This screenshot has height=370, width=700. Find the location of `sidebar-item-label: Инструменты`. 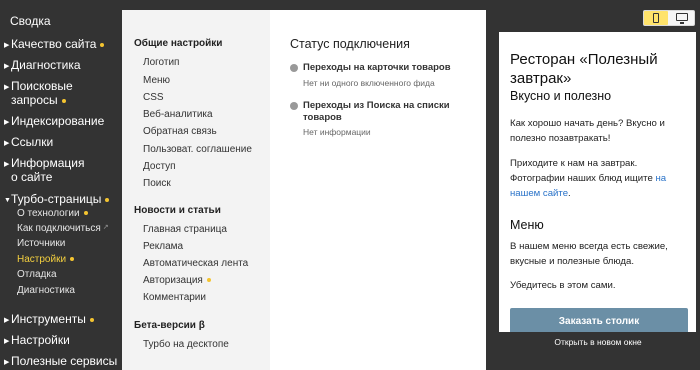

sidebar-item-label: Инструменты is located at coordinates (48, 319).